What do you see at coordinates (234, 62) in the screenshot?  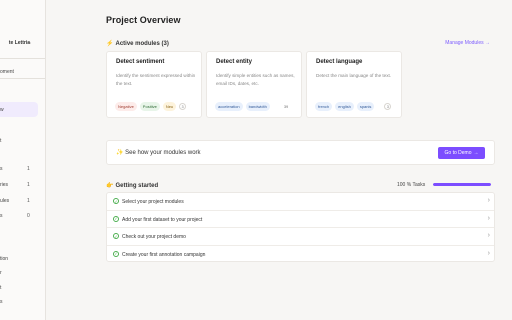 I see `module-card-title: Detect entity` at bounding box center [234, 62].